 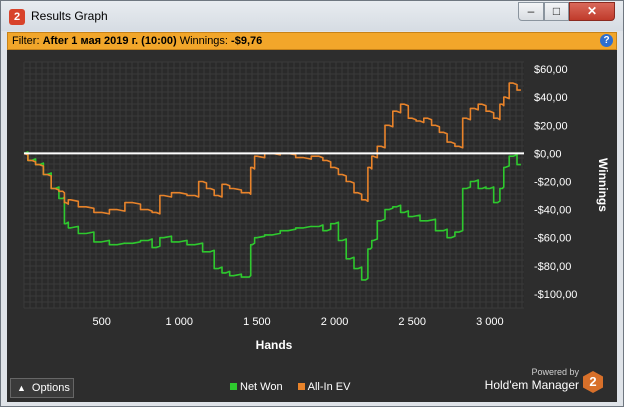 What do you see at coordinates (312, 16) in the screenshot?
I see `title-bar: 2 Results Graph – □ ✕` at bounding box center [312, 16].